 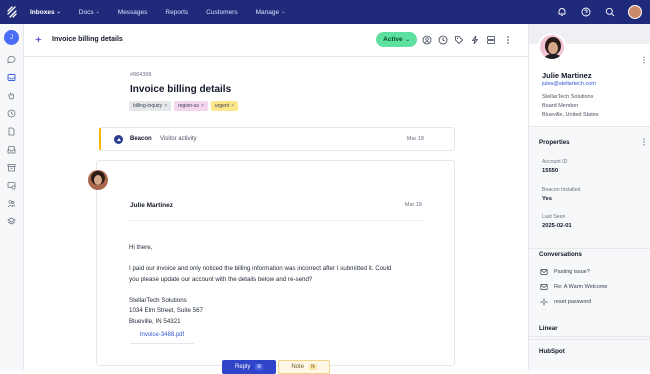 I want to click on event-description: Visitor activity, so click(x=178, y=139).